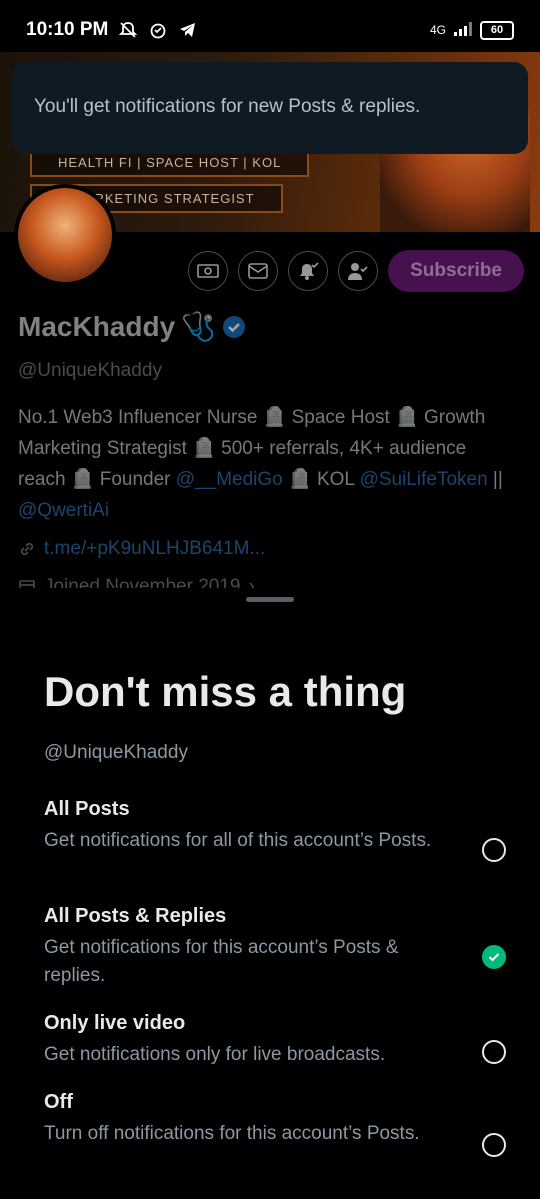 The height and width of the screenshot is (1199, 540). What do you see at coordinates (63, 510) in the screenshot?
I see `mention-qwertiai: @QwertiAi` at bounding box center [63, 510].